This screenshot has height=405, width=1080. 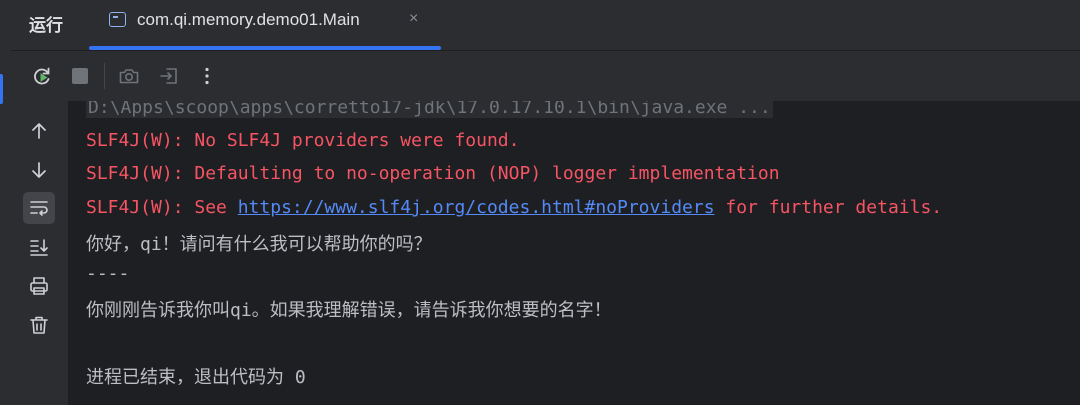 I want to click on exit-message: 进程已结束，退出代码为 0, so click(x=196, y=377).